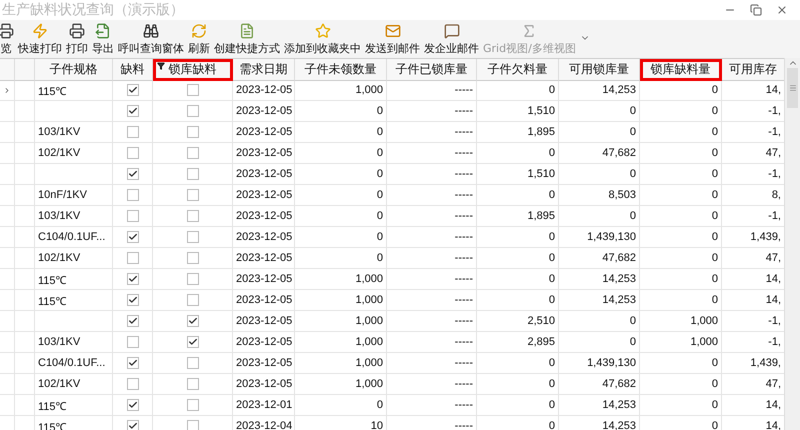 Image resolution: width=800 pixels, height=430 pixels. I want to click on column-header: 锁库缺料, so click(193, 70).